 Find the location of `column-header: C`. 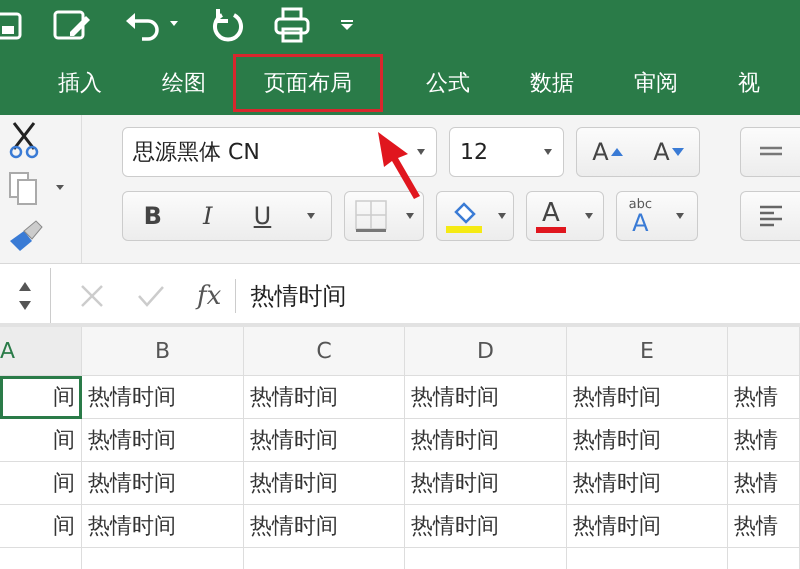

column-header: C is located at coordinates (324, 351).